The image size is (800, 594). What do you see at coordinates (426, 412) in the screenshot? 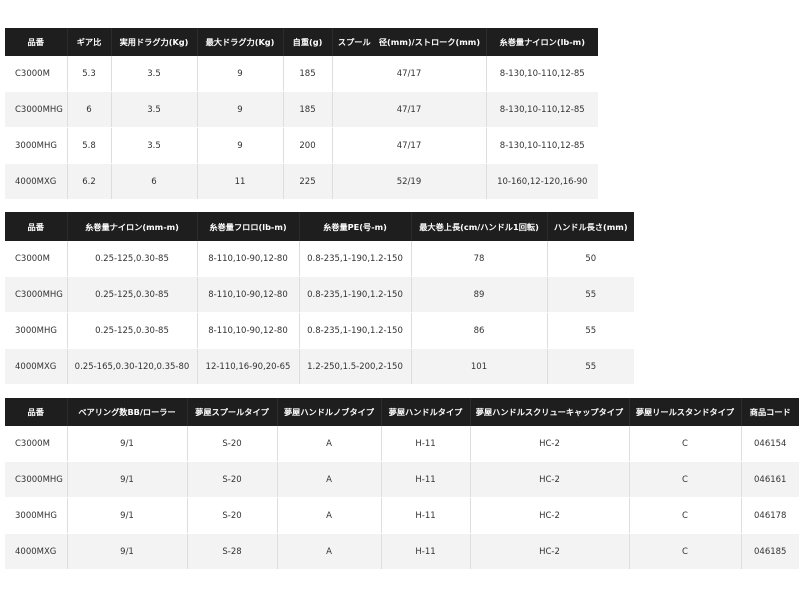
I see `header-handle-type: 夢屋ハンドルタイプ` at bounding box center [426, 412].